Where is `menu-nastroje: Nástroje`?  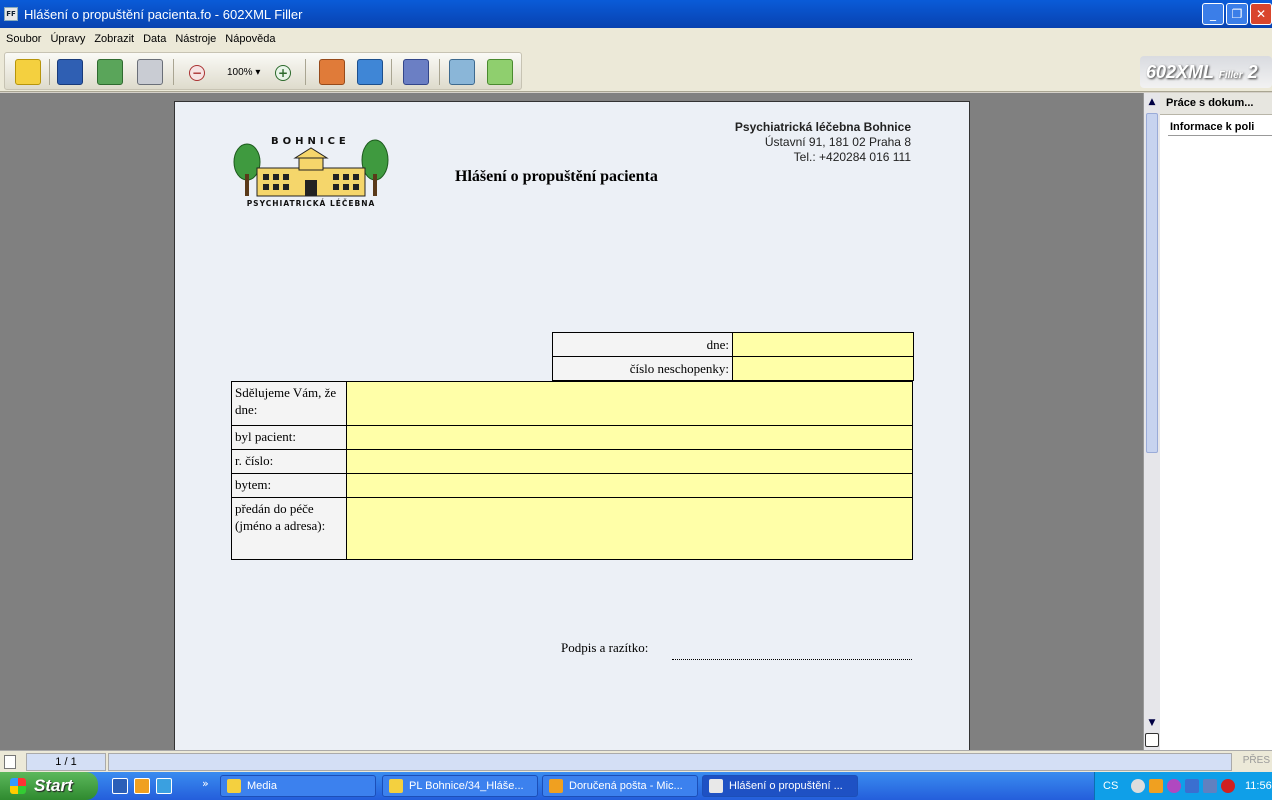 menu-nastroje: Nástroje is located at coordinates (195, 39).